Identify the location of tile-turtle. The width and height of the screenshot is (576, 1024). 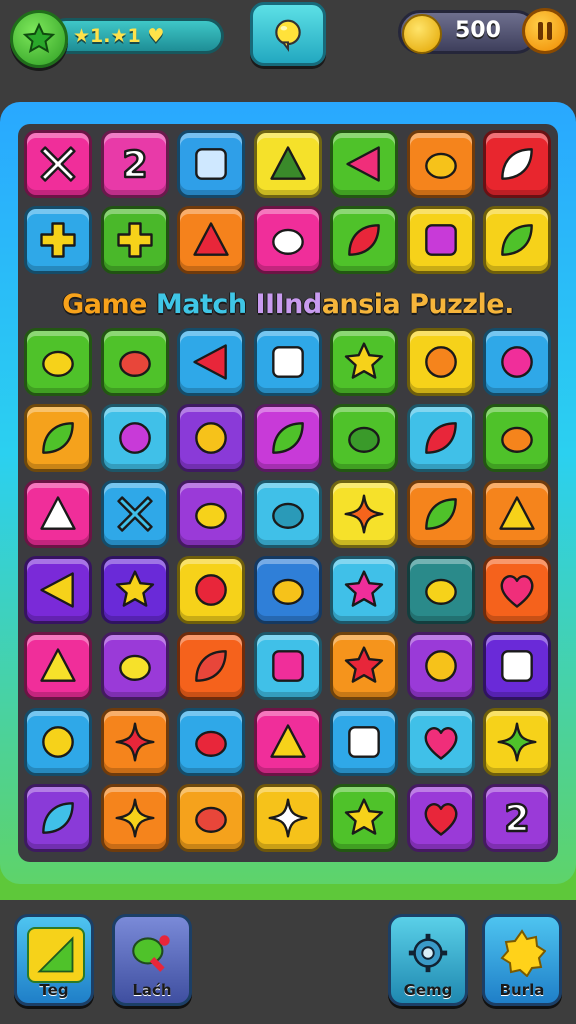
(364, 438).